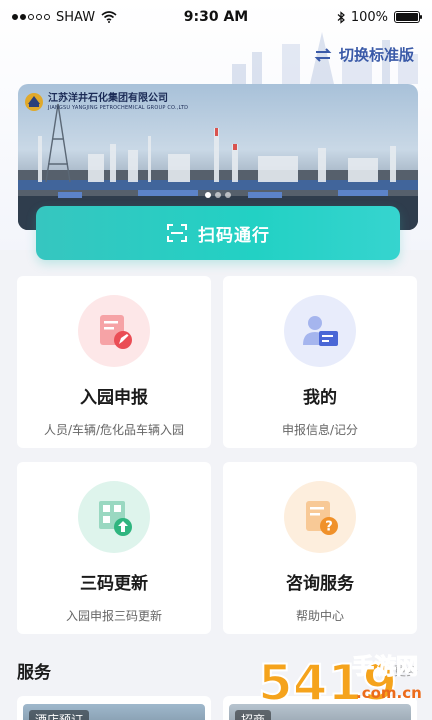 This screenshot has width=432, height=720. Describe the element at coordinates (320, 517) in the screenshot. I see `consult-icon: ?` at that location.